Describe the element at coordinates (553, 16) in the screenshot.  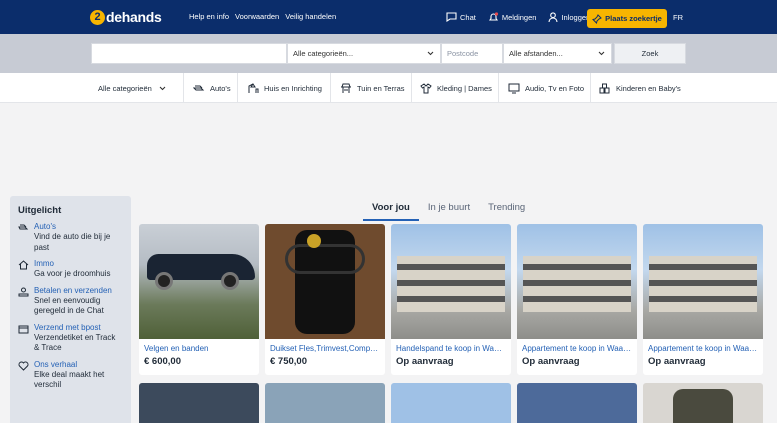
I see `user-icon` at that location.